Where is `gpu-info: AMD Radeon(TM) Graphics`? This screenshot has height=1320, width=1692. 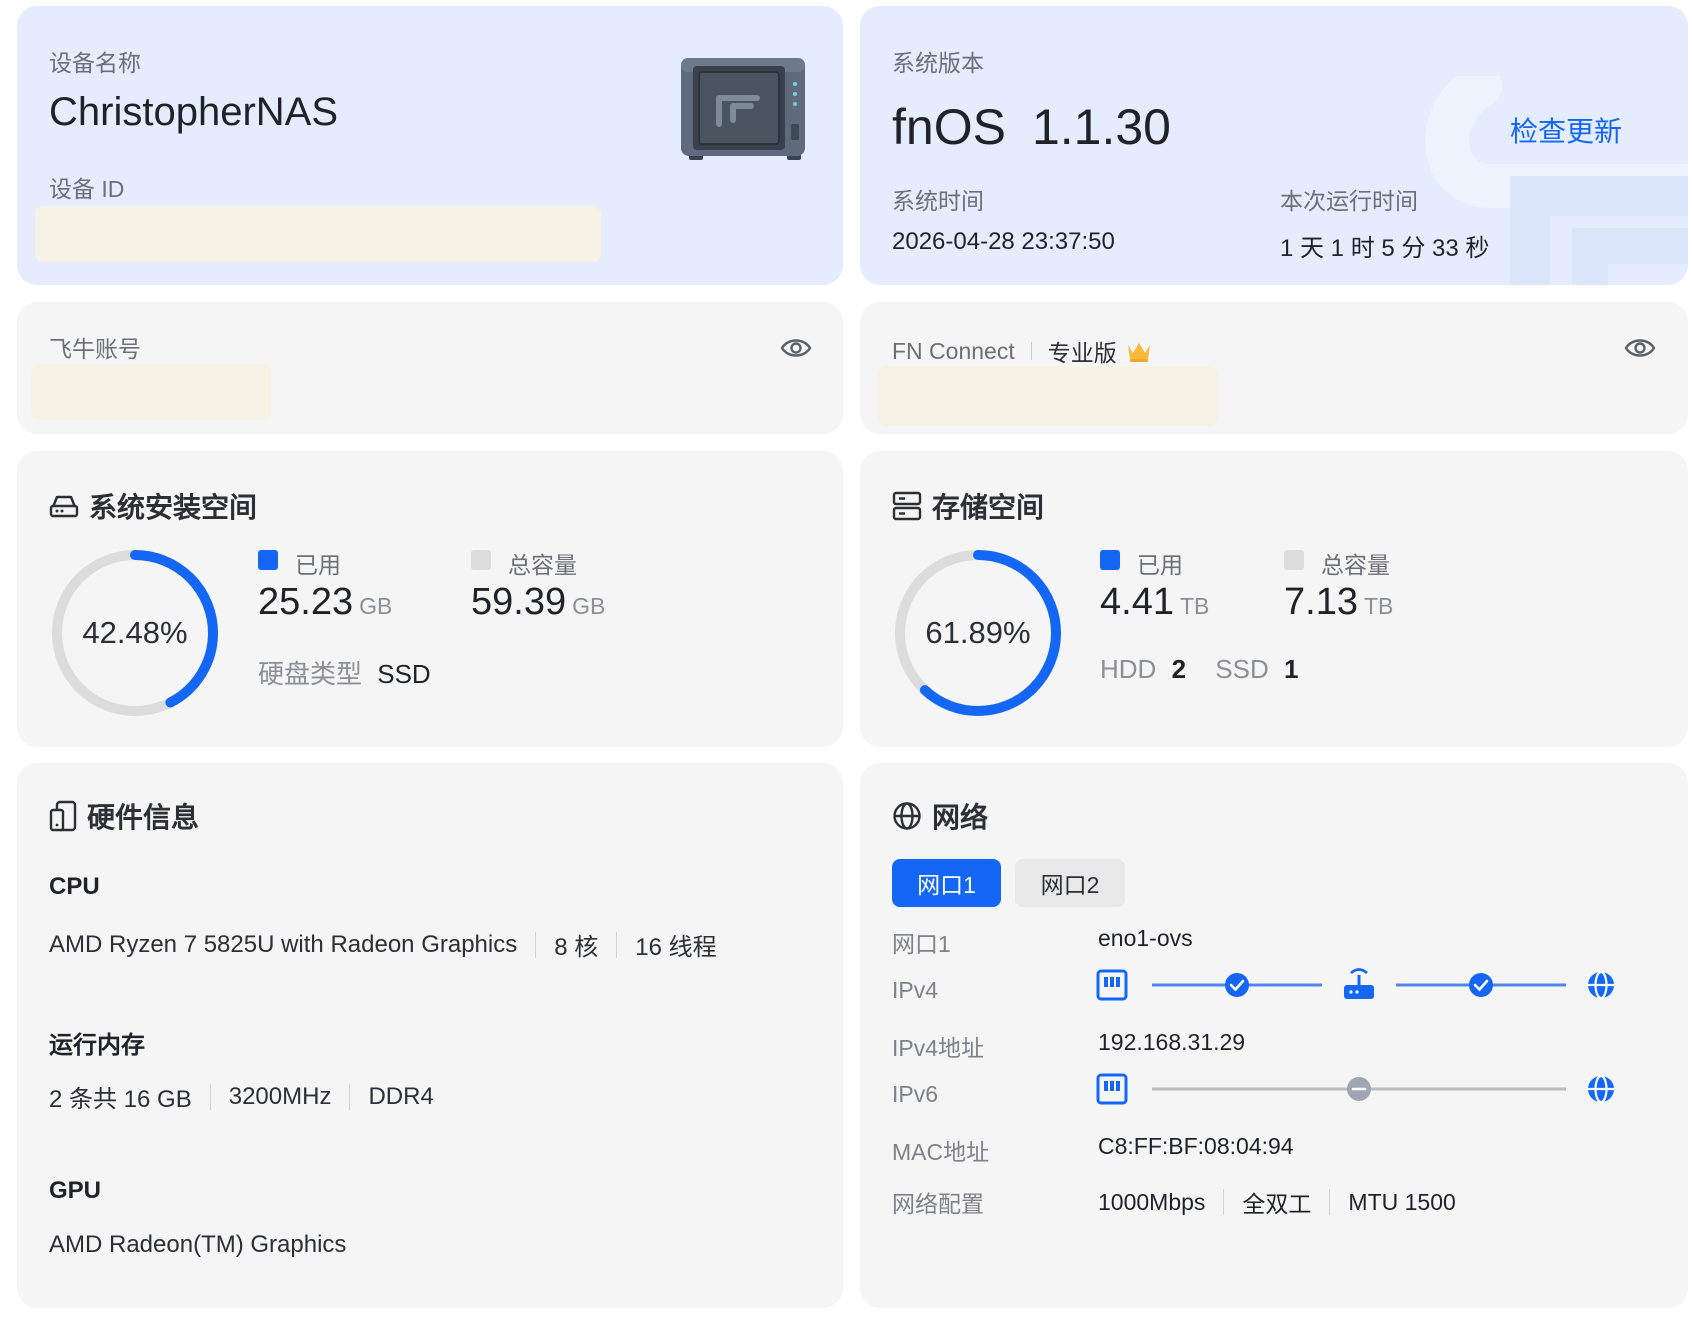 gpu-info: AMD Radeon(TM) Graphics is located at coordinates (197, 1245).